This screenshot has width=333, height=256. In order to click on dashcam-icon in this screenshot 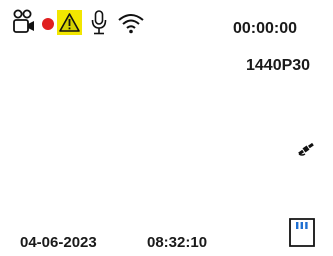, I will do `click(24, 22)`.